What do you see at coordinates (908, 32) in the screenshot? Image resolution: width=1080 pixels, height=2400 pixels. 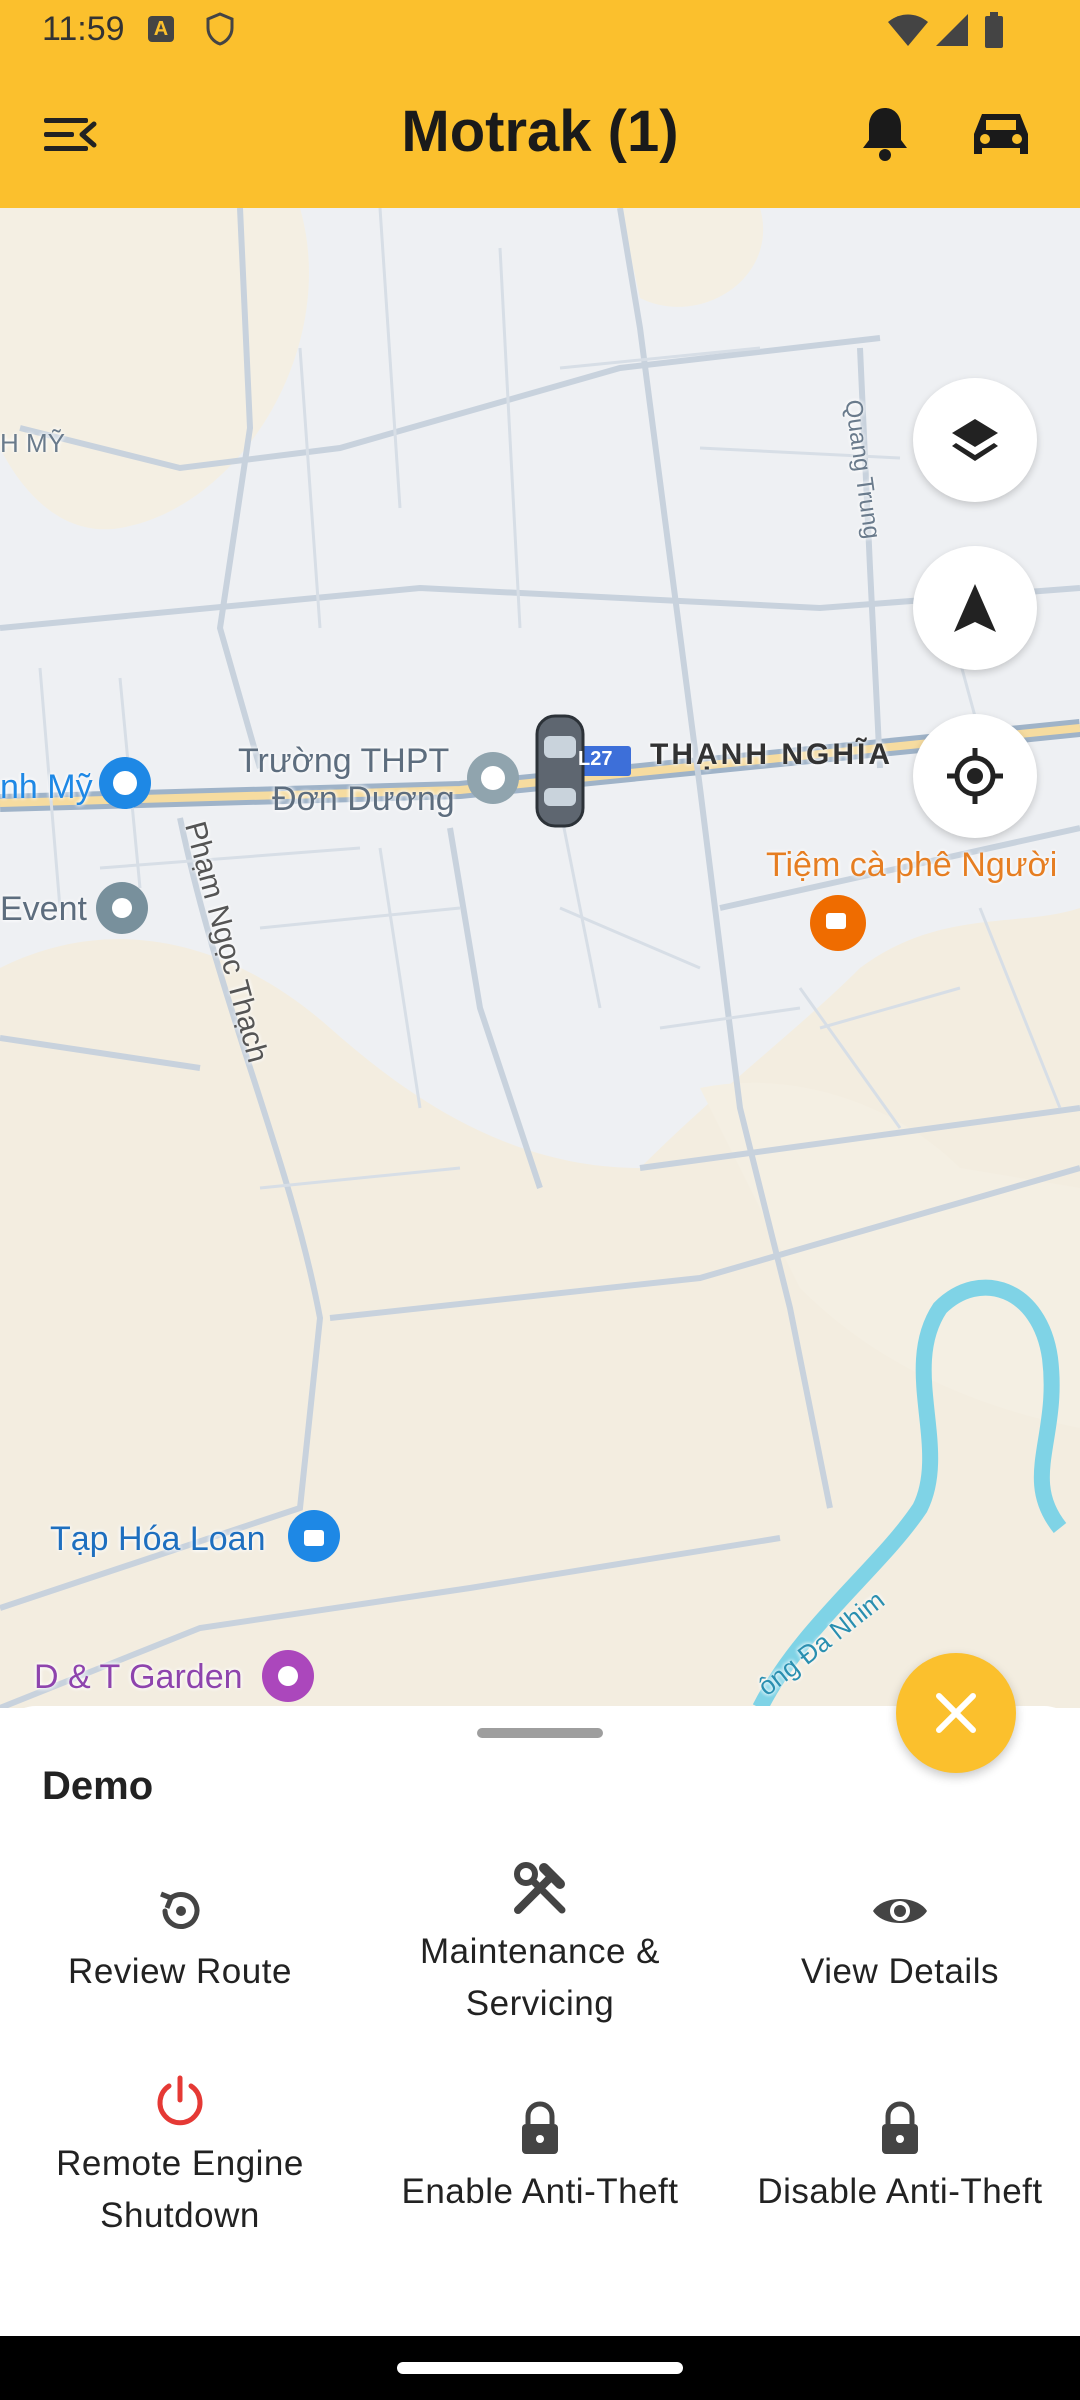 I see `wifi-icon` at bounding box center [908, 32].